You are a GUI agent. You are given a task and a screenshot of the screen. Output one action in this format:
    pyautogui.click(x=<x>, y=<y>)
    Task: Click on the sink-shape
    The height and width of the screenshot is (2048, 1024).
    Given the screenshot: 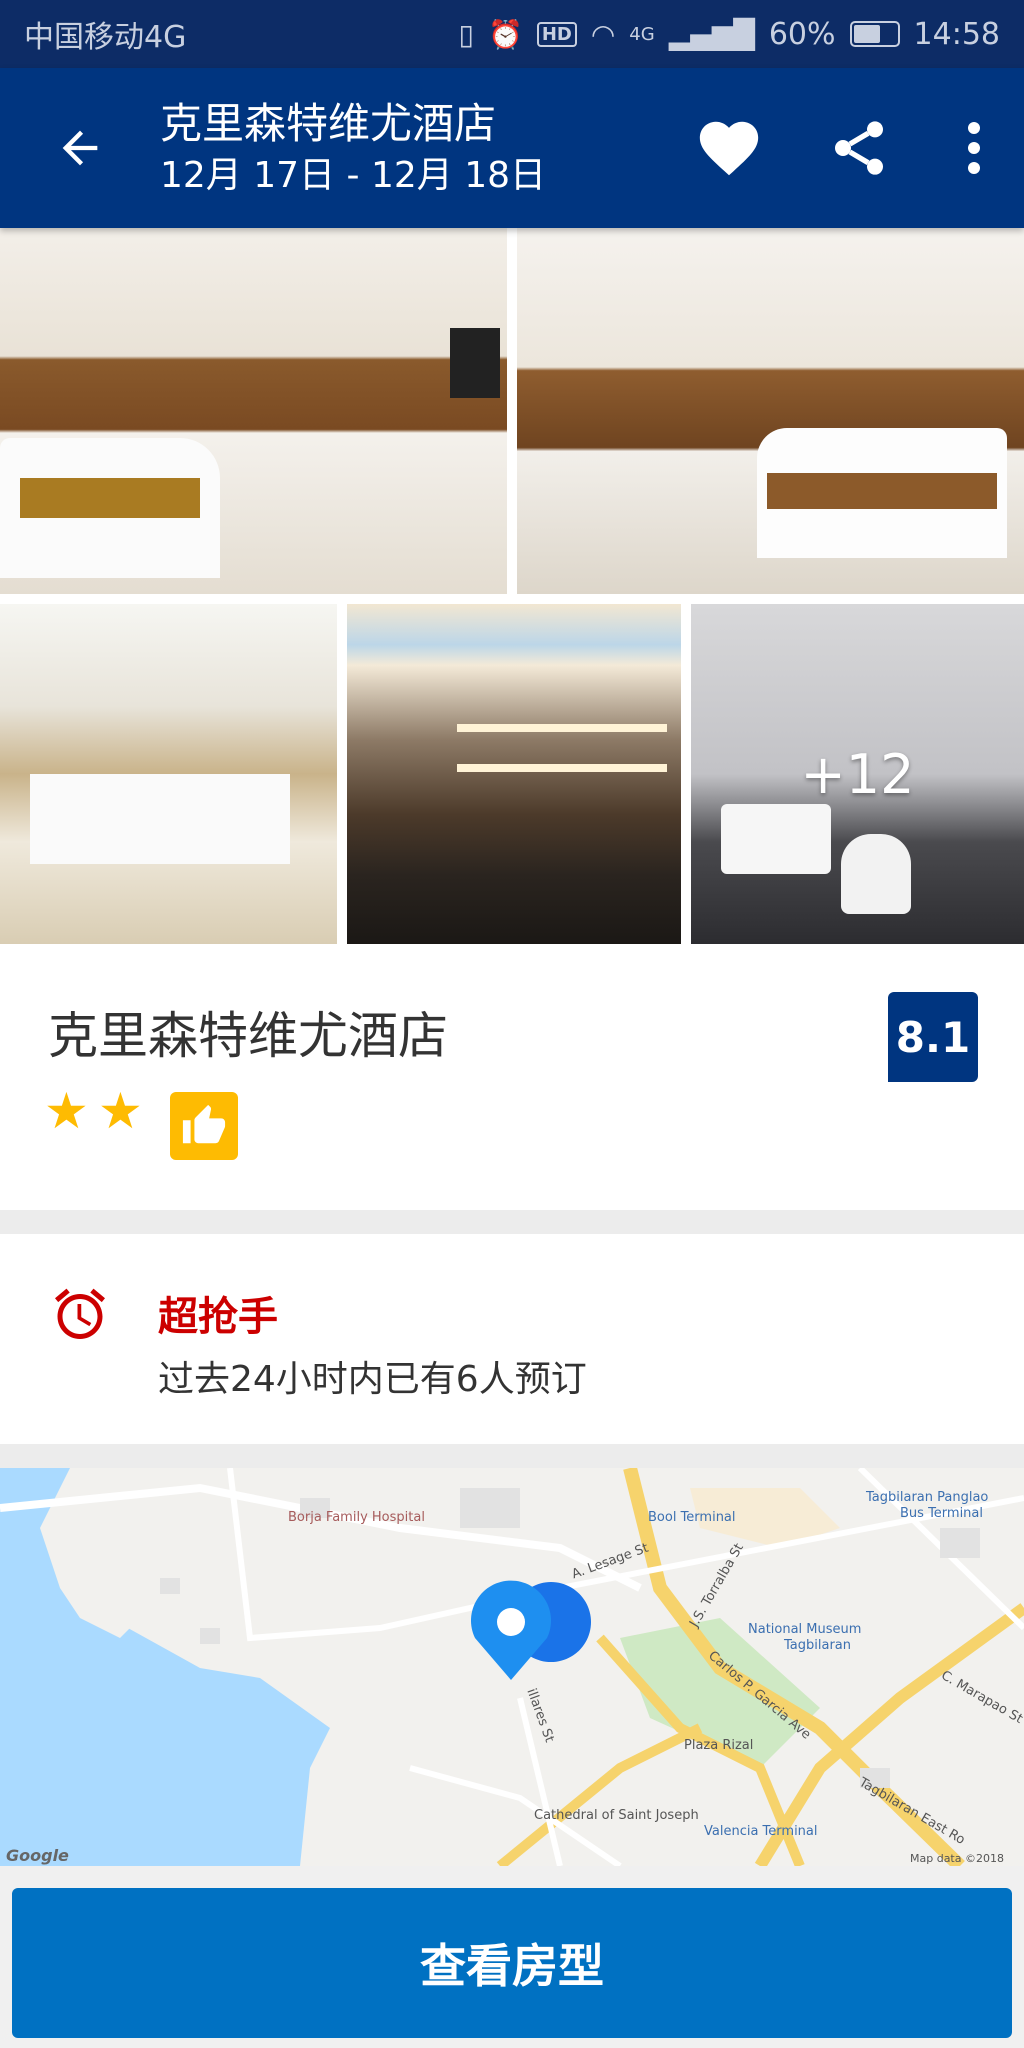 What is the action you would take?
    pyautogui.click(x=776, y=839)
    